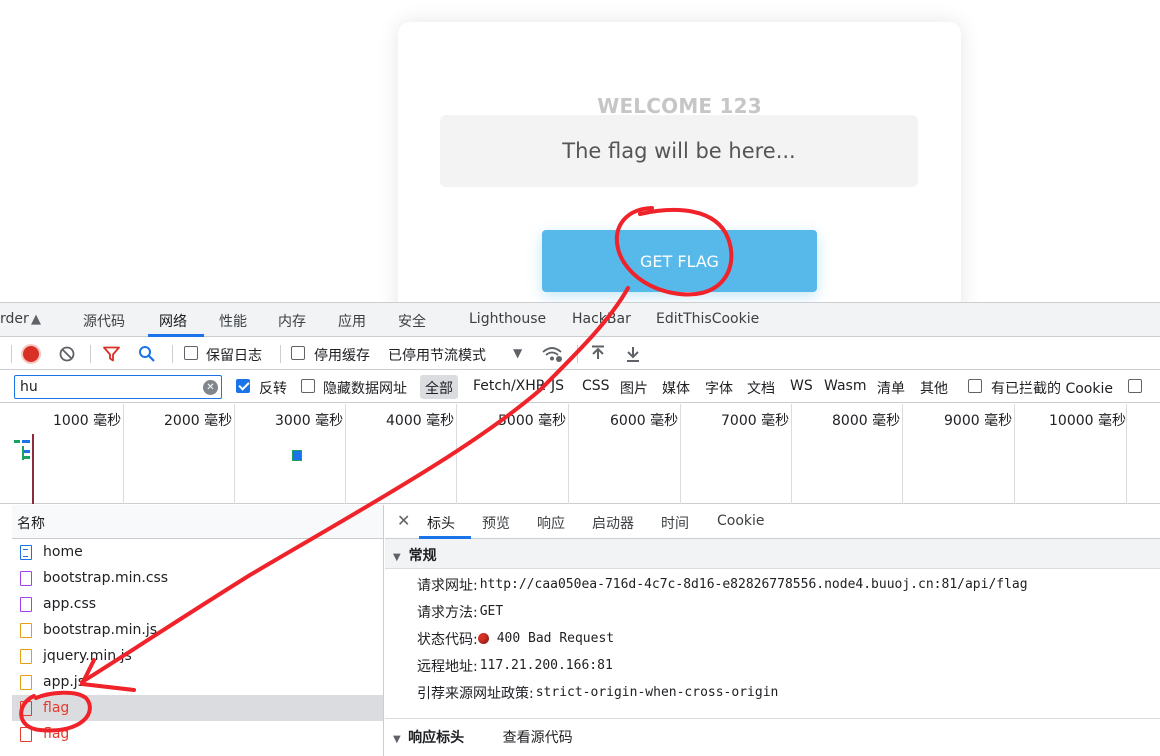 The width and height of the screenshot is (1160, 756). Describe the element at coordinates (707, 319) in the screenshot. I see `tab-editthiscookie: EditThisCookie` at that location.